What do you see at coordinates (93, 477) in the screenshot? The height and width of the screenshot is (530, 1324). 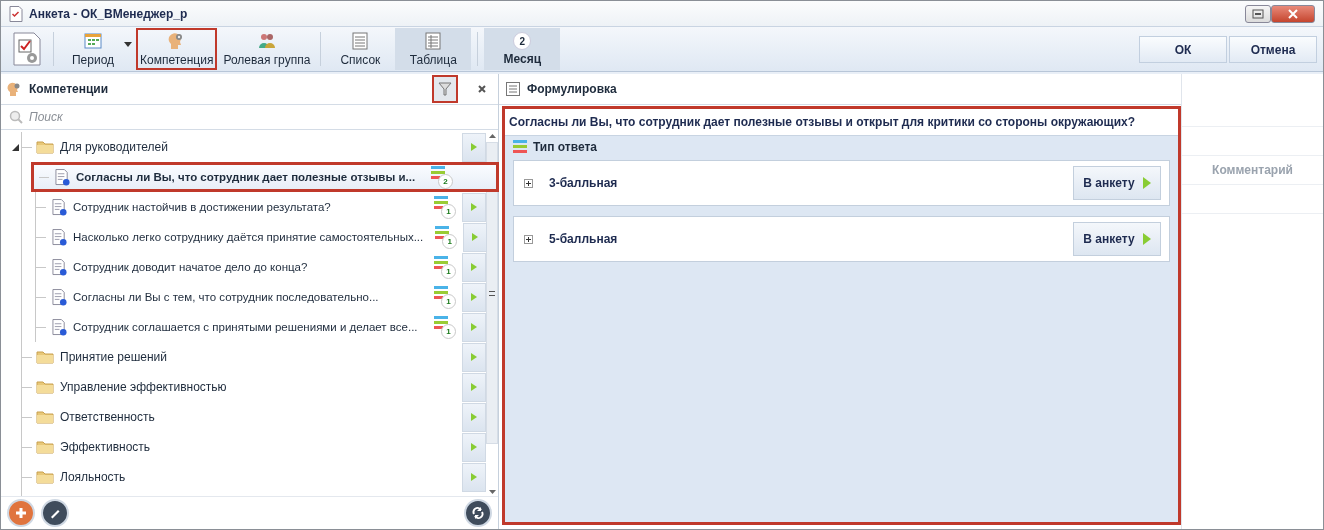 I see `tree-item: Лояльность` at bounding box center [93, 477].